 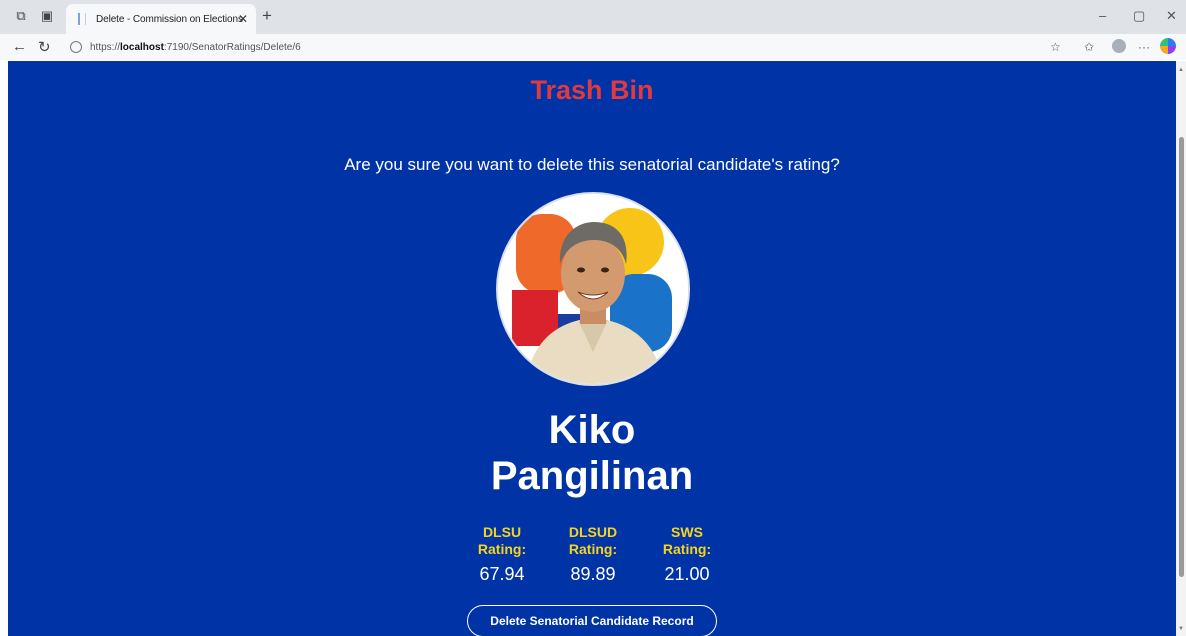 What do you see at coordinates (1089, 47) in the screenshot?
I see `favorites-icon: ✩` at bounding box center [1089, 47].